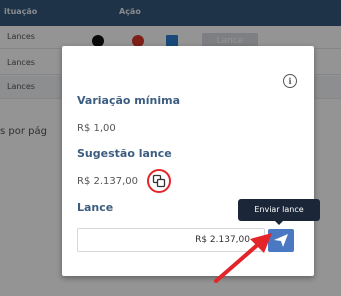 The width and height of the screenshot is (341, 296). What do you see at coordinates (124, 153) in the screenshot?
I see `sugestao-lance-label: Sugestão lance` at bounding box center [124, 153].